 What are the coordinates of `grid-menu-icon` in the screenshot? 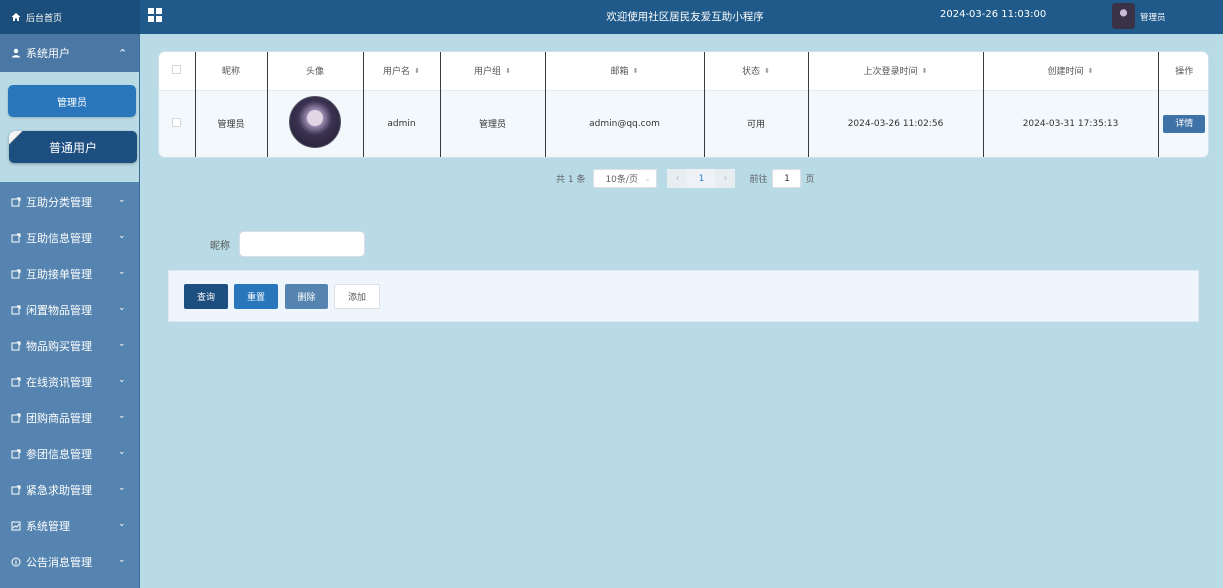 It's located at (155, 15).